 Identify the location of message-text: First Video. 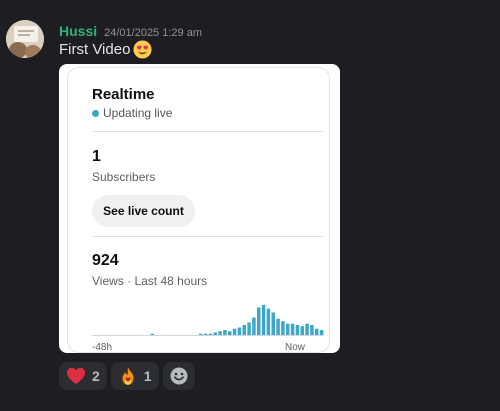
(95, 49).